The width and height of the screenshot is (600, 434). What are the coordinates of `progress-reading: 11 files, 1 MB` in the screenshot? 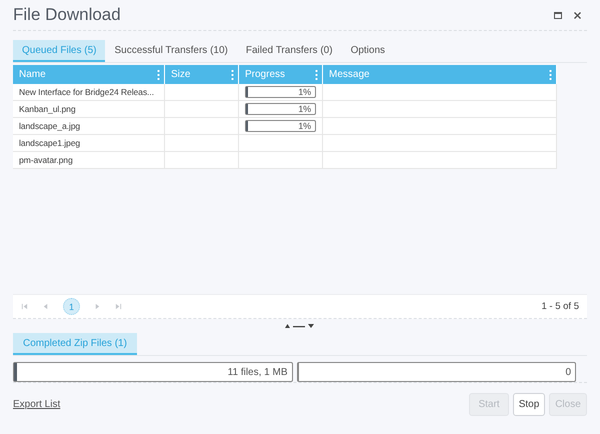 It's located at (258, 372).